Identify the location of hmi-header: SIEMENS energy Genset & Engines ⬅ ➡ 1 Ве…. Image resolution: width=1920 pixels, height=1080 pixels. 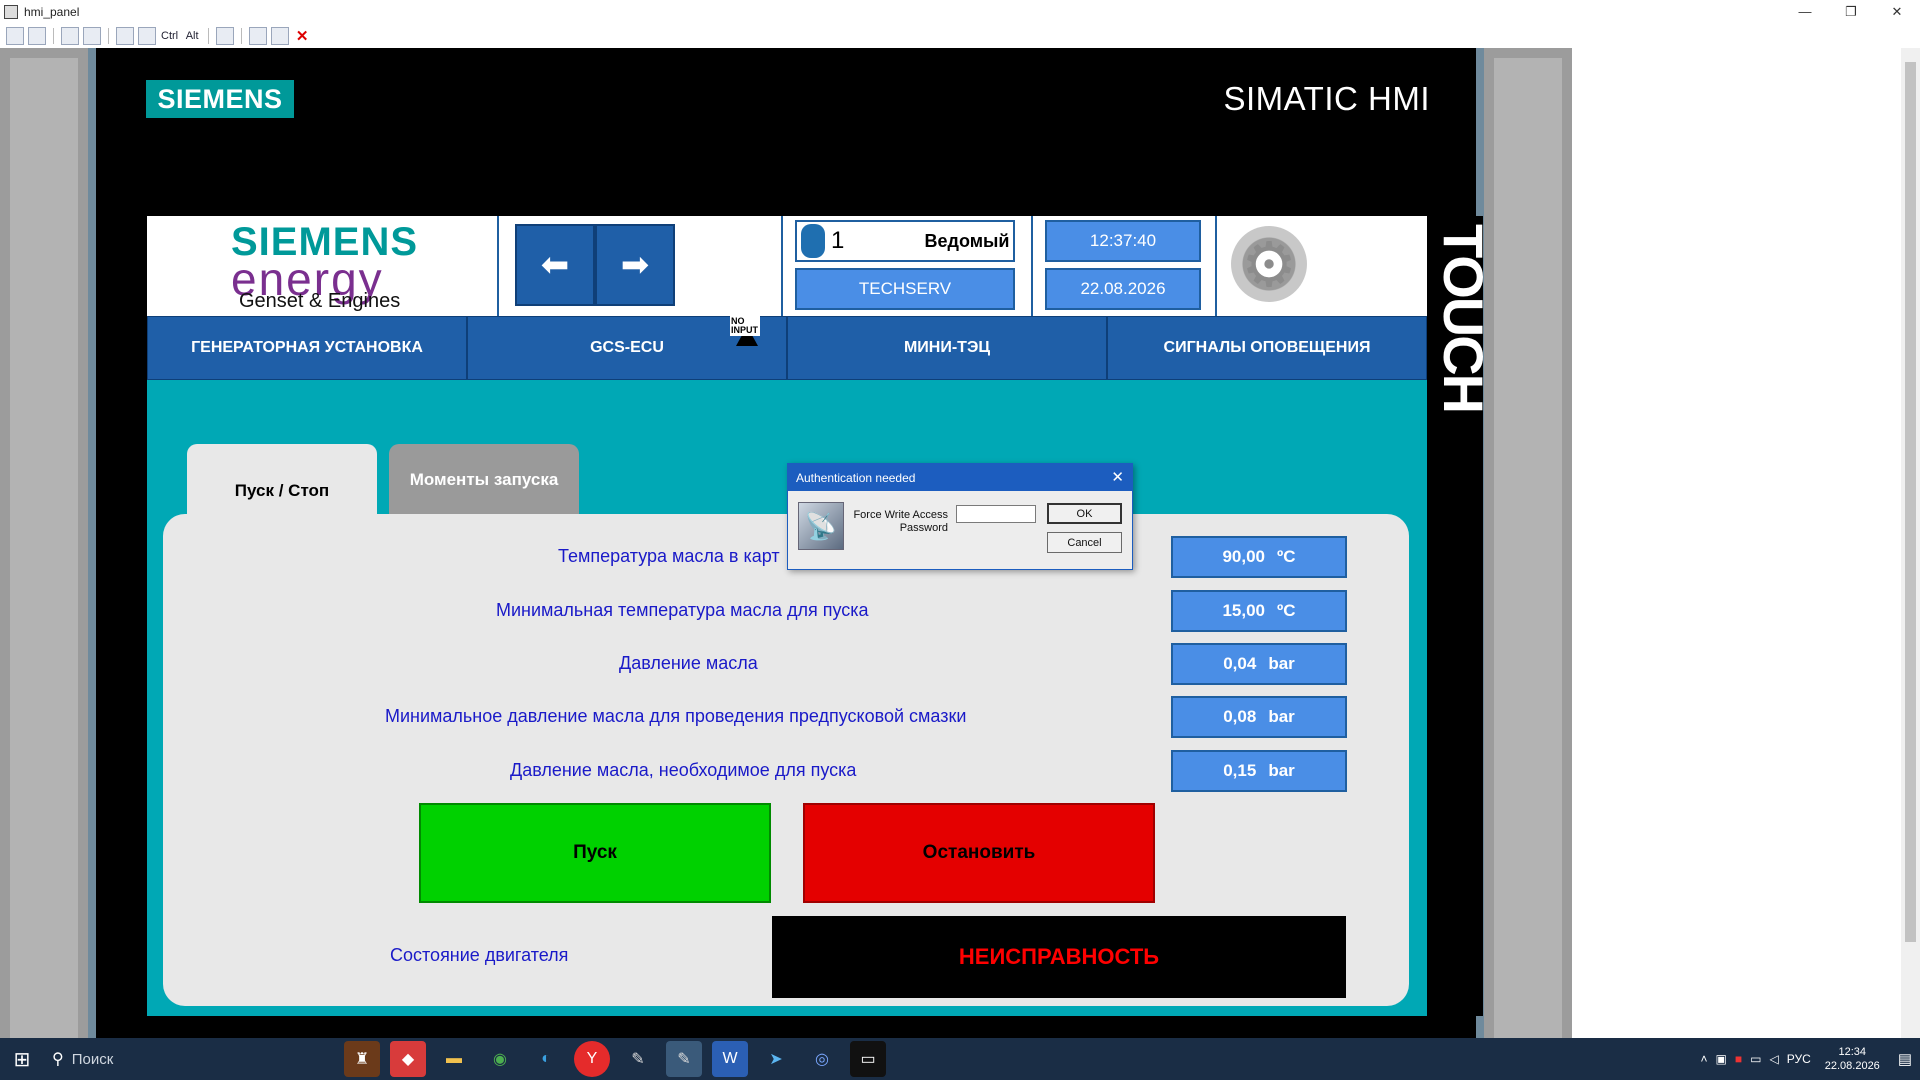
(787, 266).